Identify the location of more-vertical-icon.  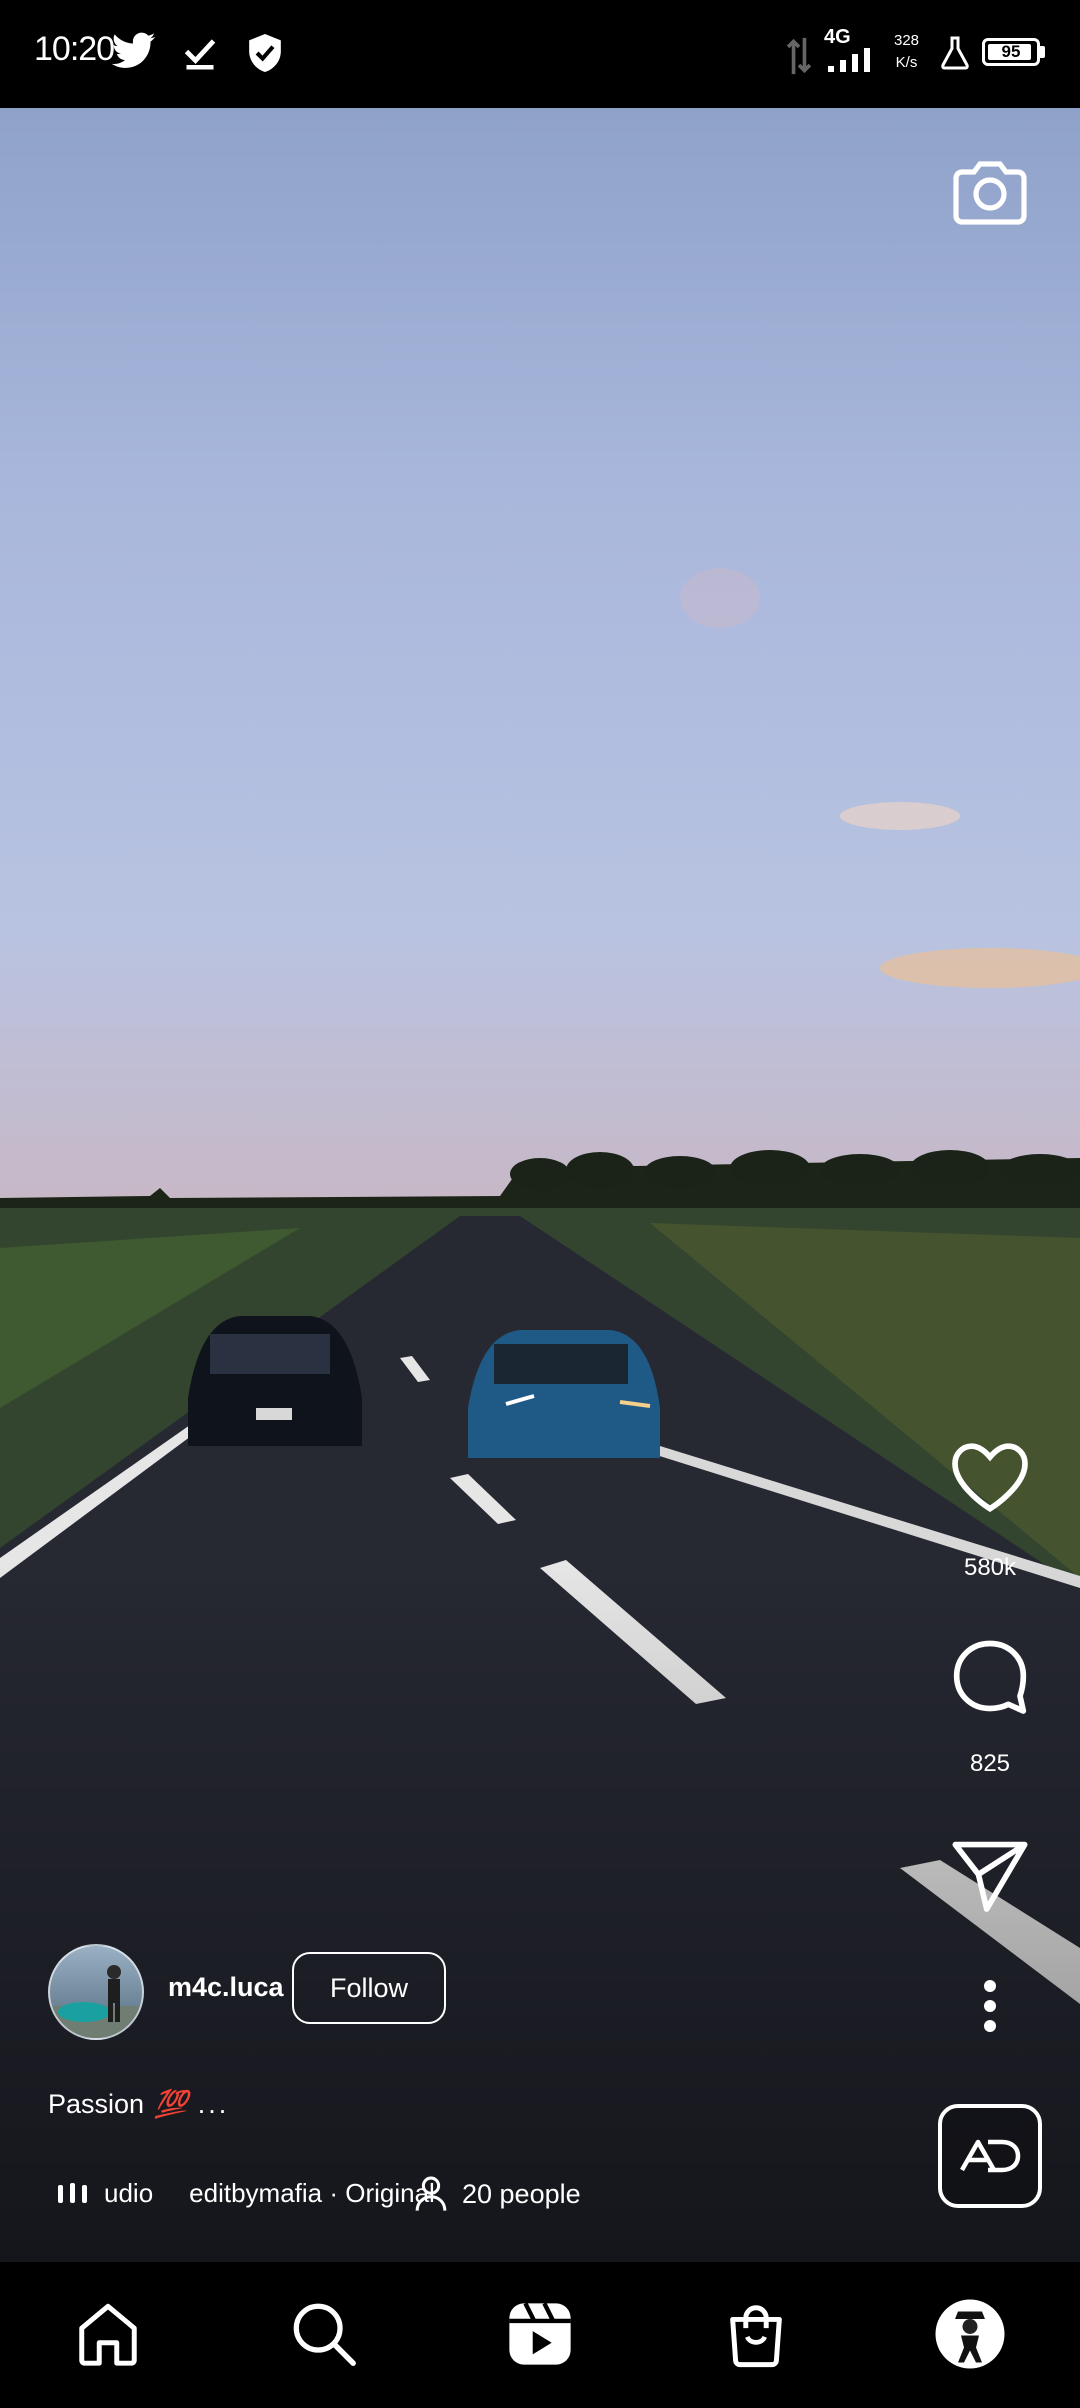
(990, 2006).